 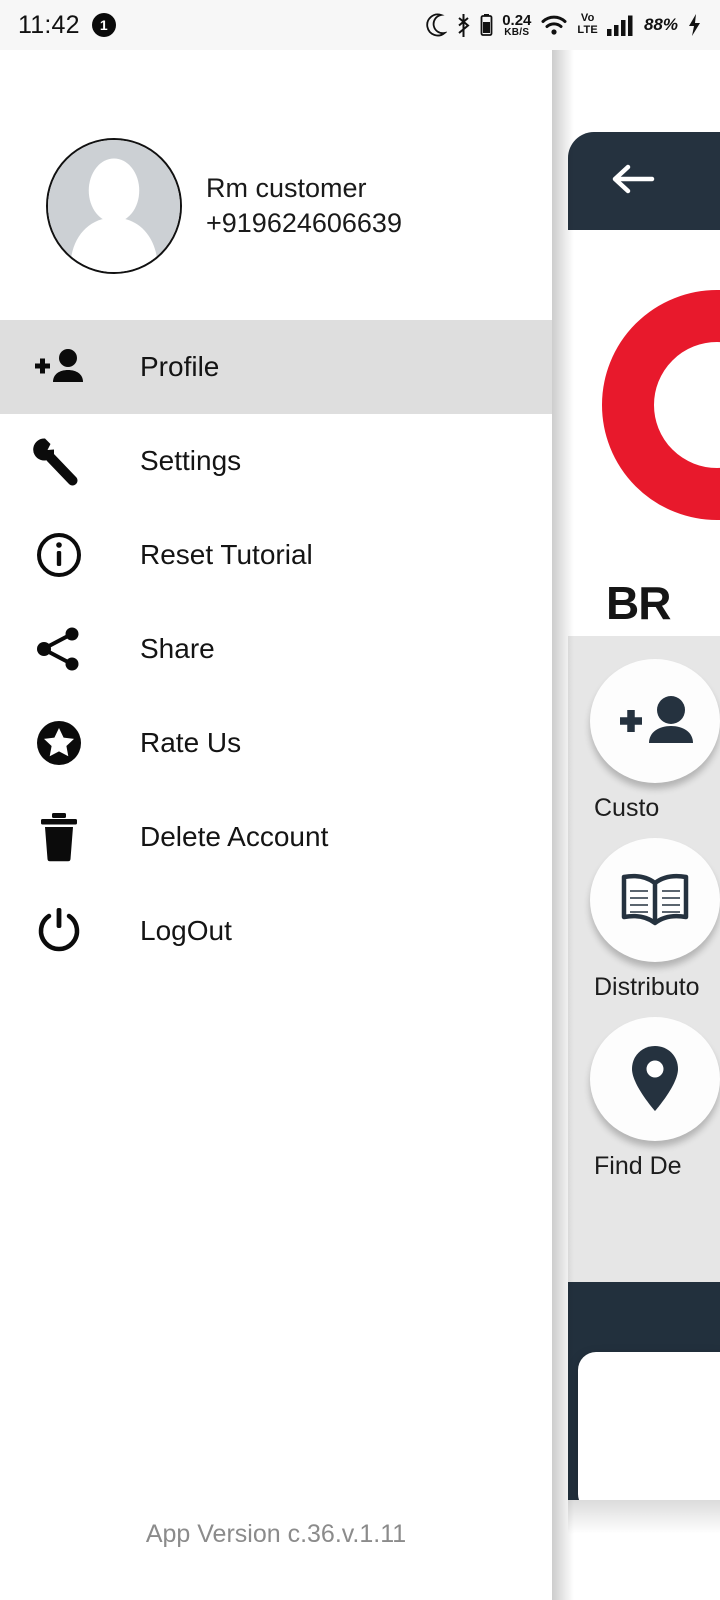 What do you see at coordinates (304, 223) in the screenshot?
I see `profile-phone: +919624606639` at bounding box center [304, 223].